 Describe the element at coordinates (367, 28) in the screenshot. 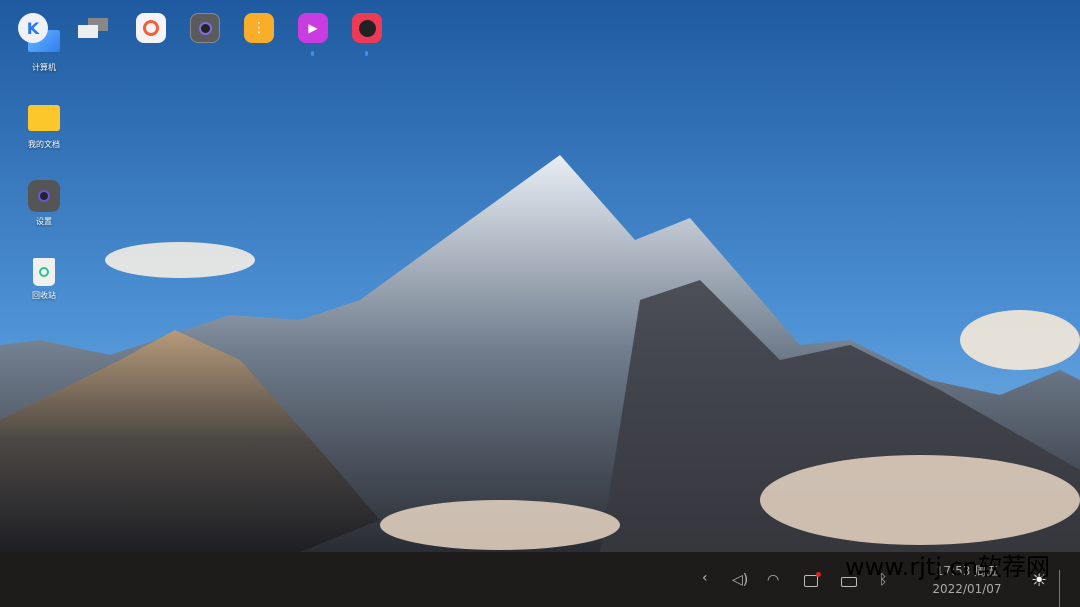

I see `music-icon` at that location.